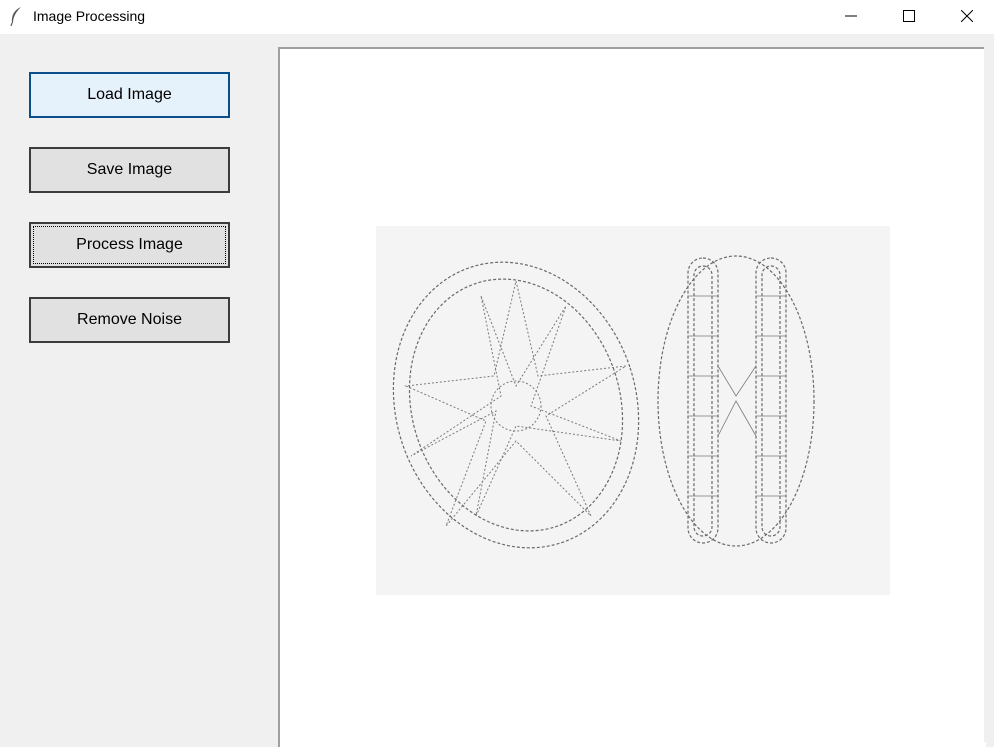  I want to click on maximize-button, so click(909, 16).